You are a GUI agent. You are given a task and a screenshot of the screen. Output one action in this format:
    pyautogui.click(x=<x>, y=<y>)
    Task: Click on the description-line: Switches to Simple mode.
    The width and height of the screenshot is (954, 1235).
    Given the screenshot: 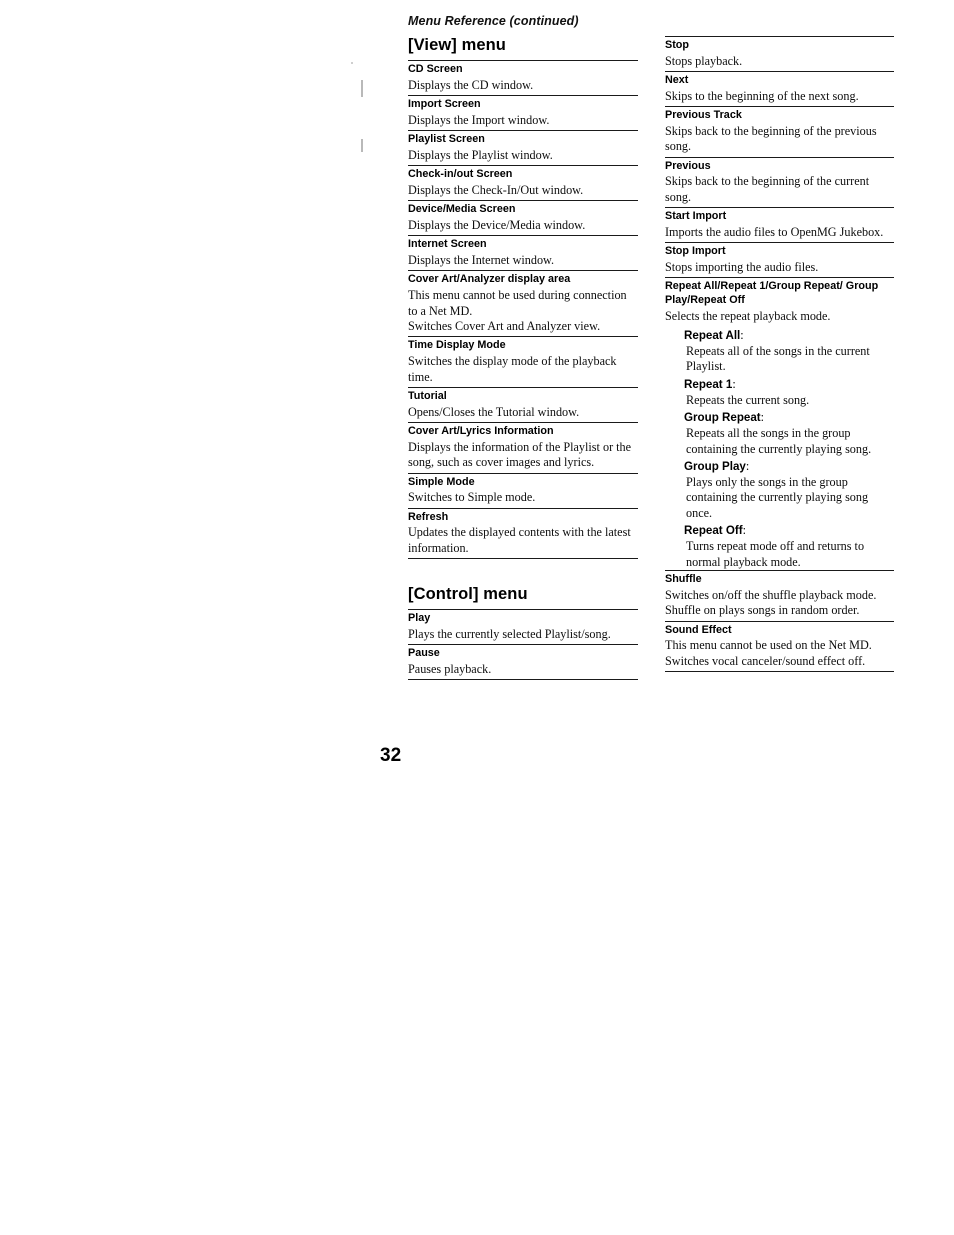 What is the action you would take?
    pyautogui.click(x=472, y=497)
    